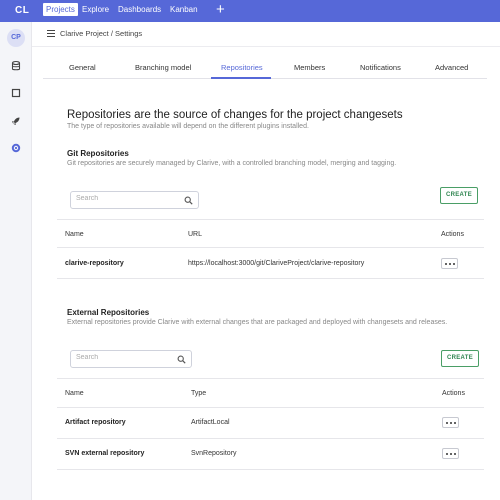 The width and height of the screenshot is (500, 500). I want to click on tab-branching-model: Branching model, so click(163, 67).